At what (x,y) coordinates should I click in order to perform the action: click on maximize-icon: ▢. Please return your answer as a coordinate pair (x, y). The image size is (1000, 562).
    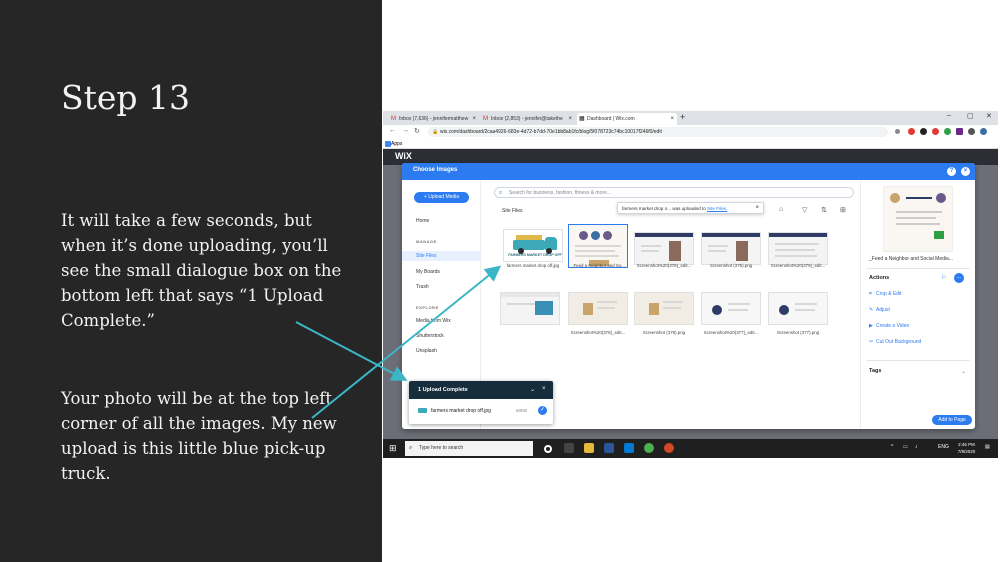
    Looking at the image, I should click on (970, 116).